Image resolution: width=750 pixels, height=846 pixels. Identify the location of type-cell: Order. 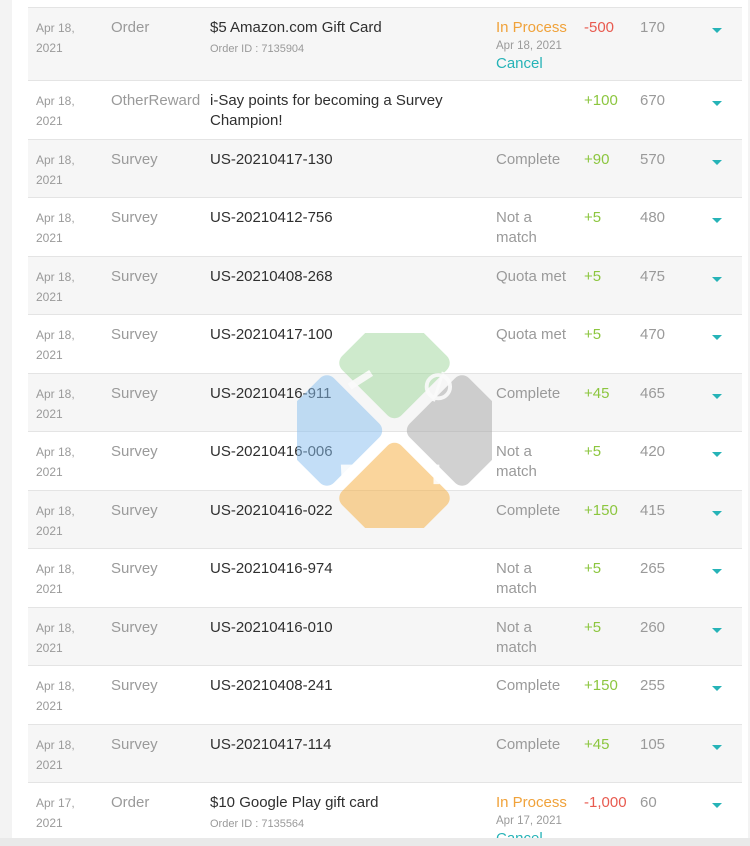
(130, 802).